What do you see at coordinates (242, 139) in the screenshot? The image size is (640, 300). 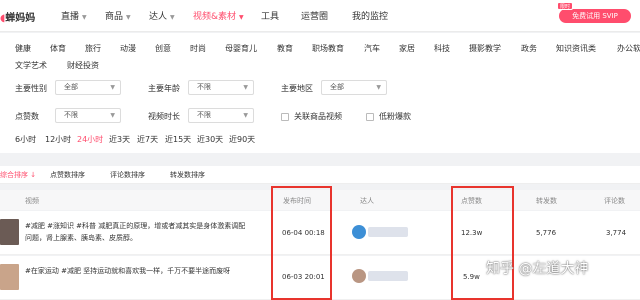 I see `time-option-90d: 近90天` at bounding box center [242, 139].